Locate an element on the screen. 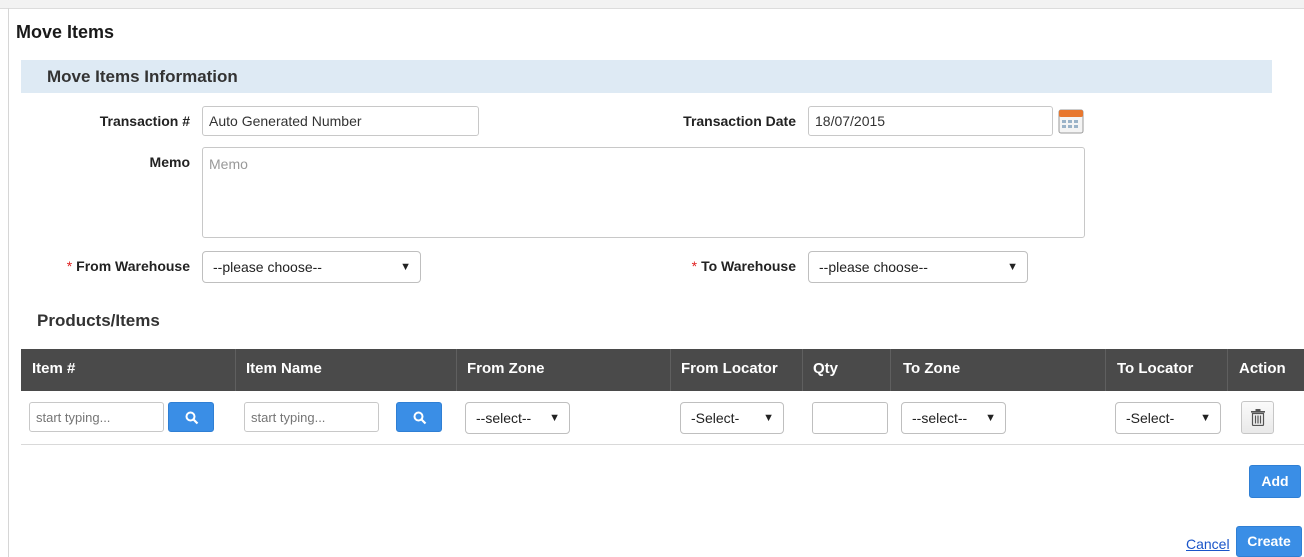  transaction-number-input: Auto Generated Number is located at coordinates (340, 121).